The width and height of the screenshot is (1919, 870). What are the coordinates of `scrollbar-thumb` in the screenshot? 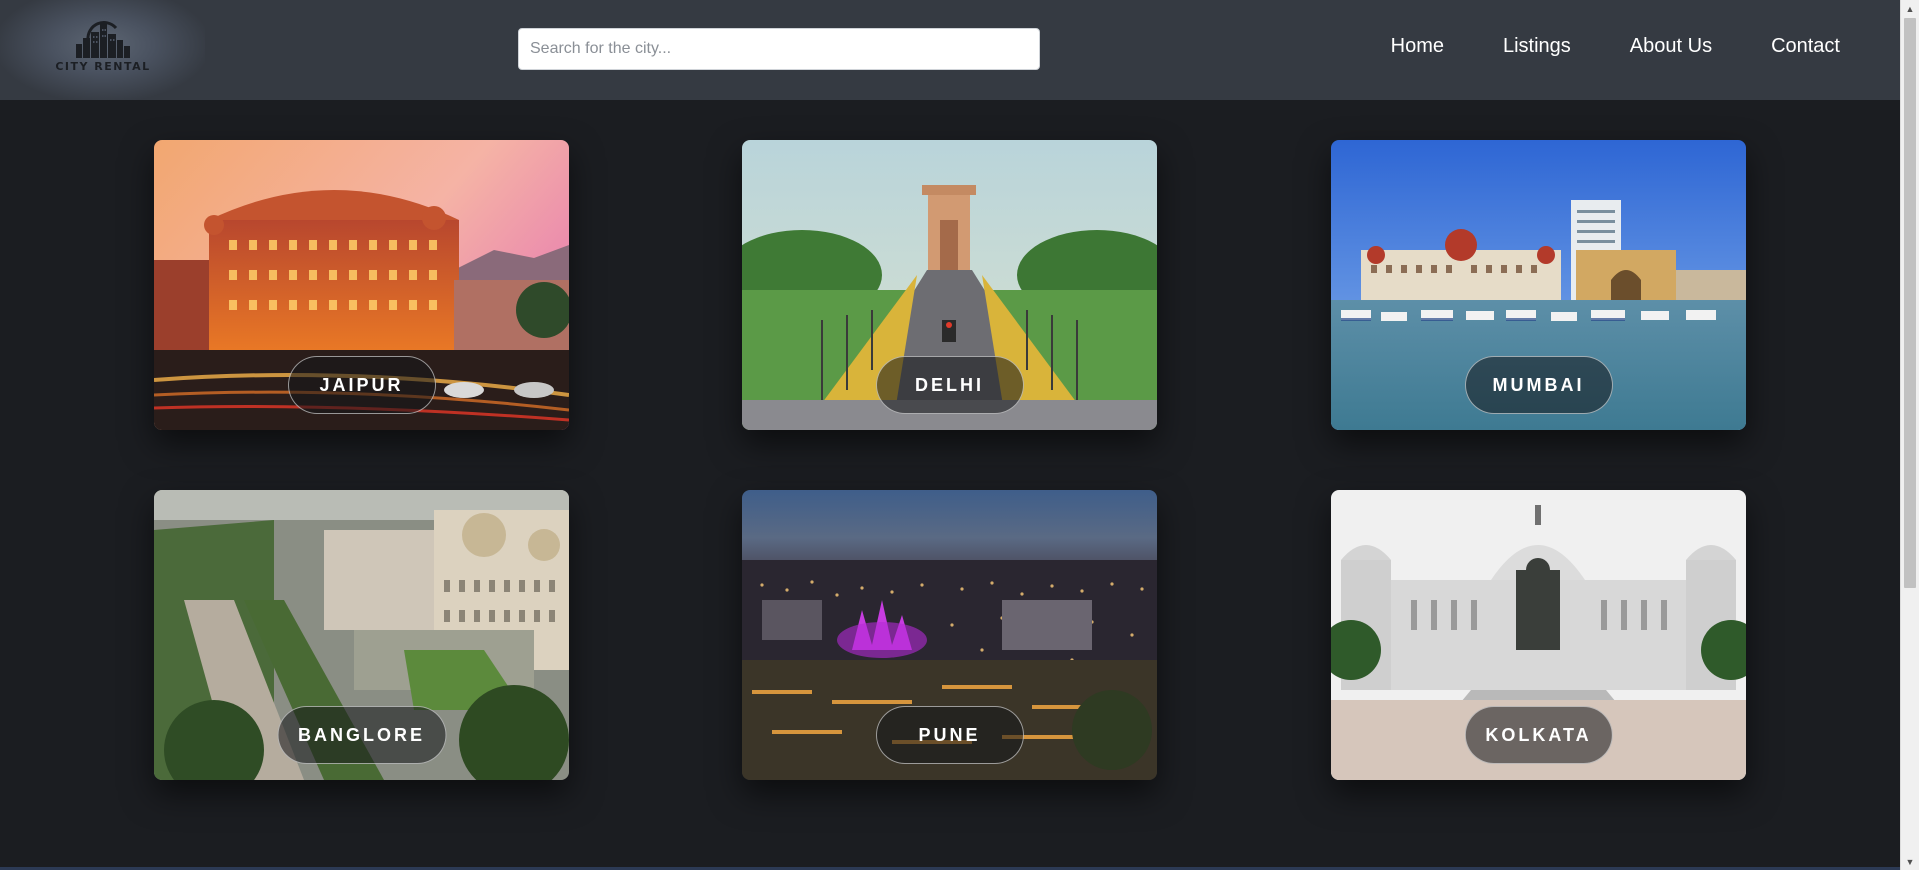 It's located at (1910, 303).